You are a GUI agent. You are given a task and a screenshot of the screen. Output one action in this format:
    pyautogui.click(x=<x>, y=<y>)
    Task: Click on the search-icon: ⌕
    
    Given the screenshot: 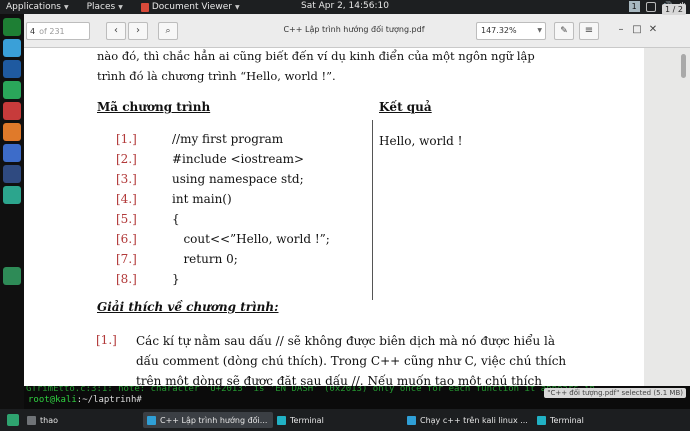 What is the action you would take?
    pyautogui.click(x=168, y=31)
    